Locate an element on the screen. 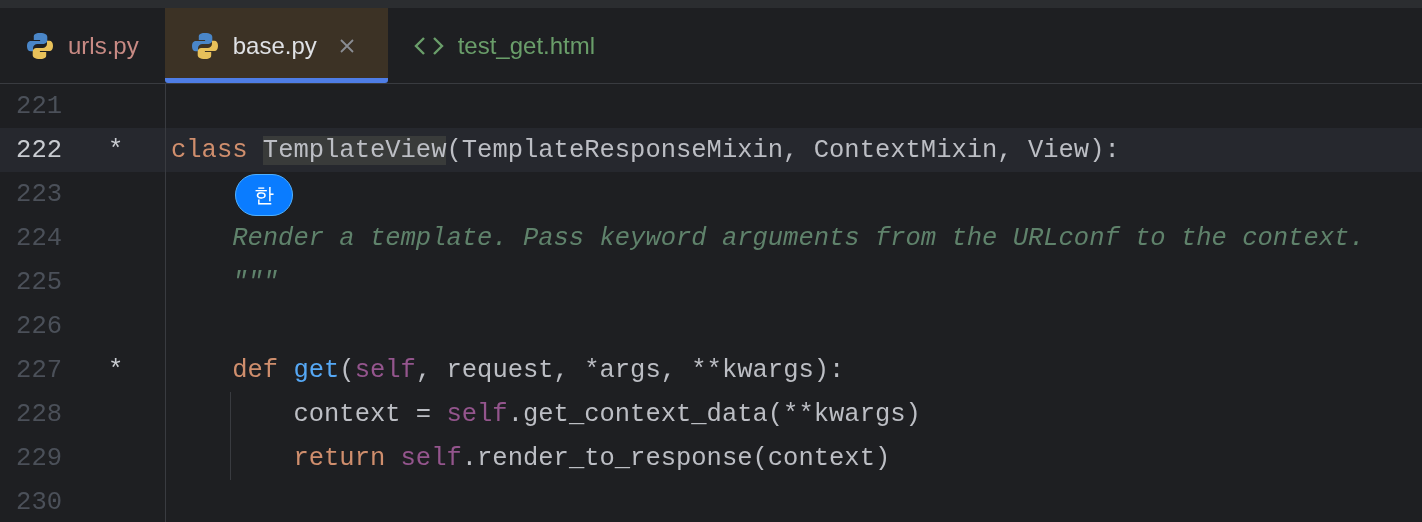 This screenshot has width=1422, height=522. close-icon is located at coordinates (346, 45).